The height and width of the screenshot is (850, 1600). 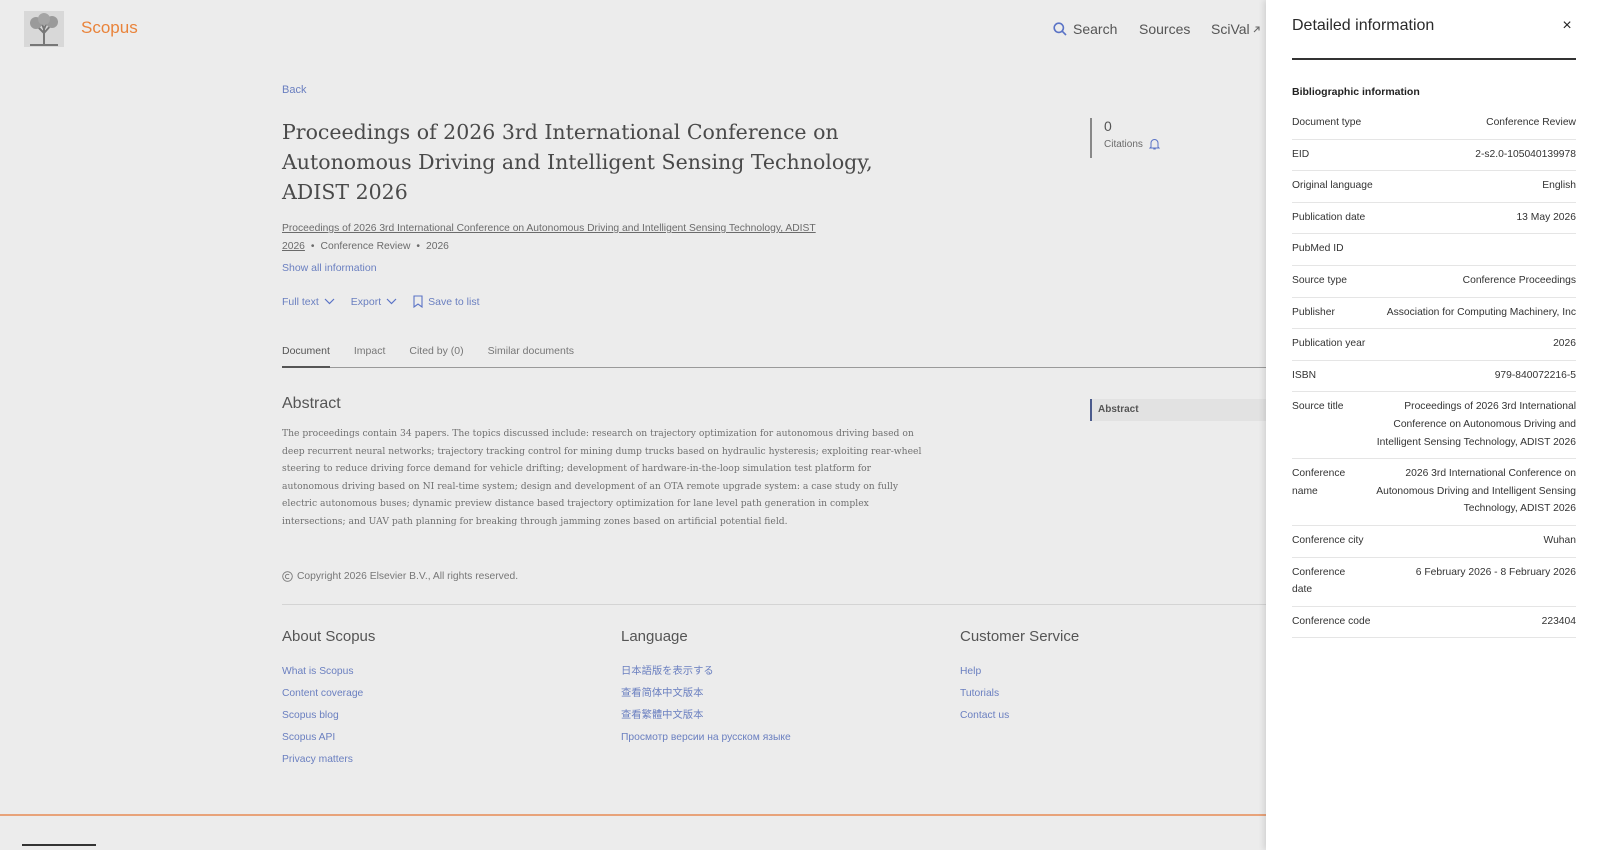 I want to click on show-all-information-link: Show all information, so click(x=329, y=268).